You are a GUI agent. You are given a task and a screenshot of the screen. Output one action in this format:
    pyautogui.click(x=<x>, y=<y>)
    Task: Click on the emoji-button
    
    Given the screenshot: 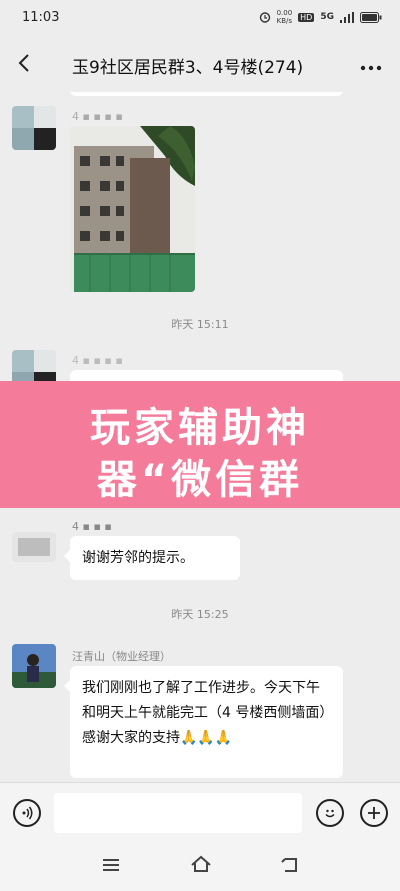 What is the action you would take?
    pyautogui.click(x=330, y=813)
    